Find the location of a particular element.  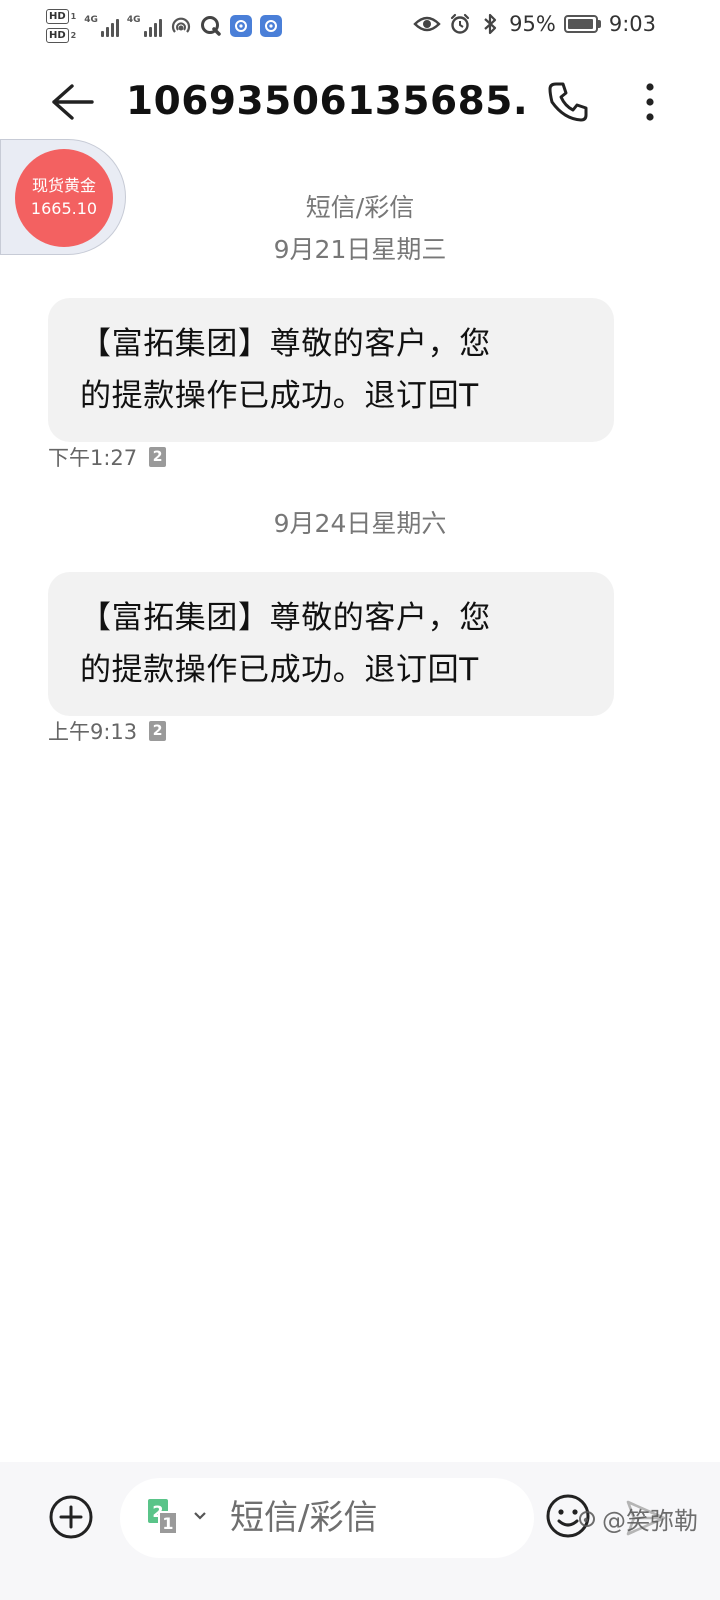

message-type-label: 短信/彩信 is located at coordinates (360, 207).